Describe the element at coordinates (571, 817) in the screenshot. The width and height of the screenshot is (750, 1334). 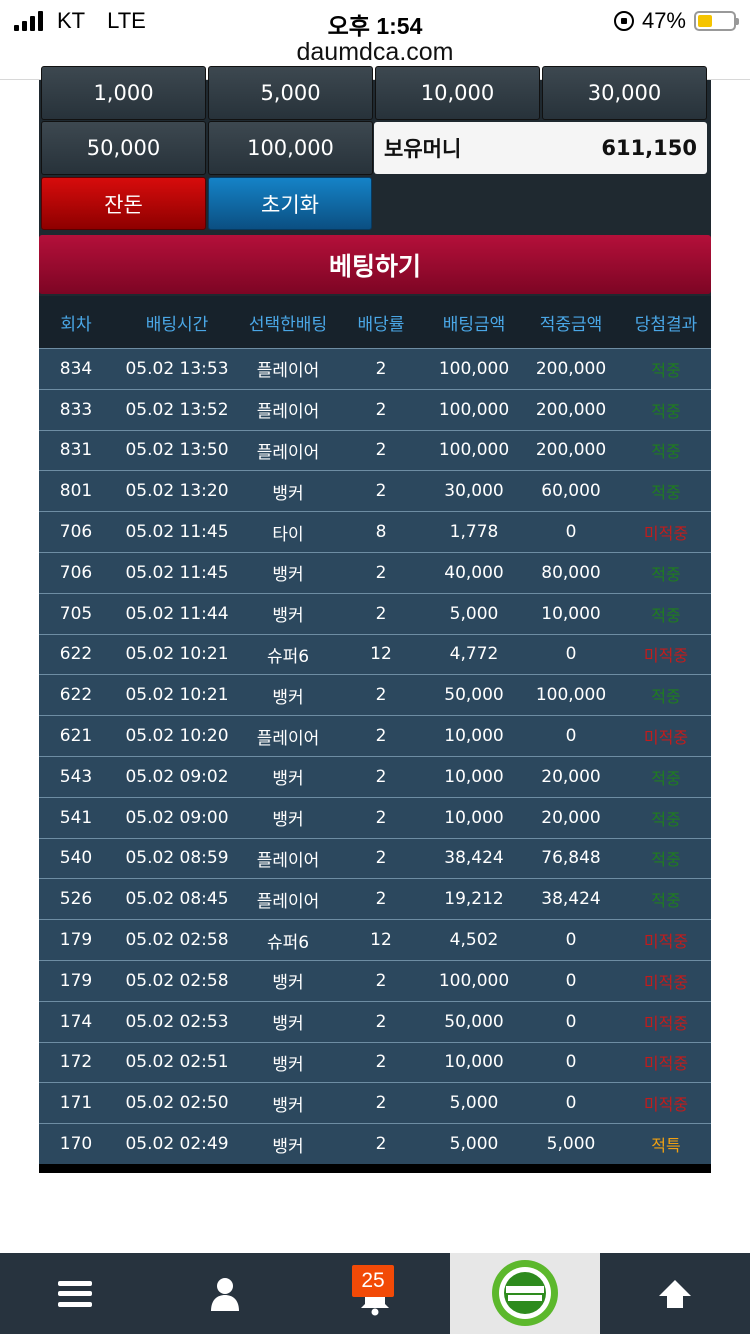
I see `row-win-amount: 20,000` at that location.